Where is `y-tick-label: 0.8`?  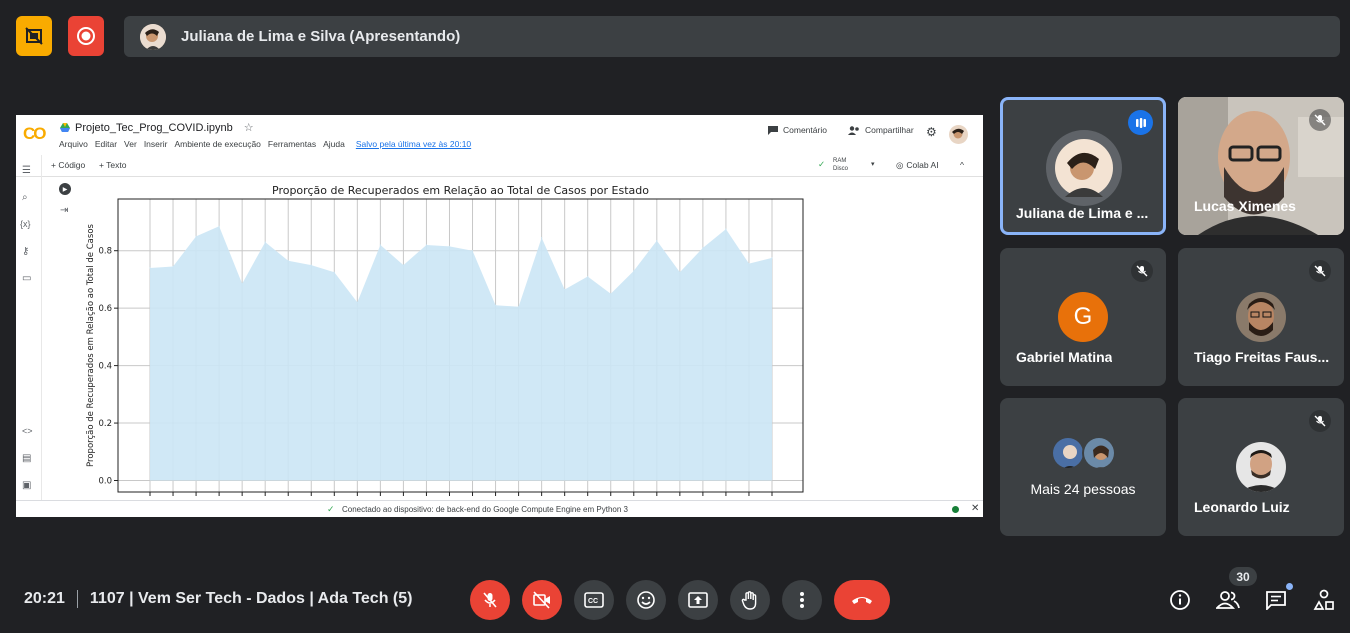 y-tick-label: 0.8 is located at coordinates (105, 252).